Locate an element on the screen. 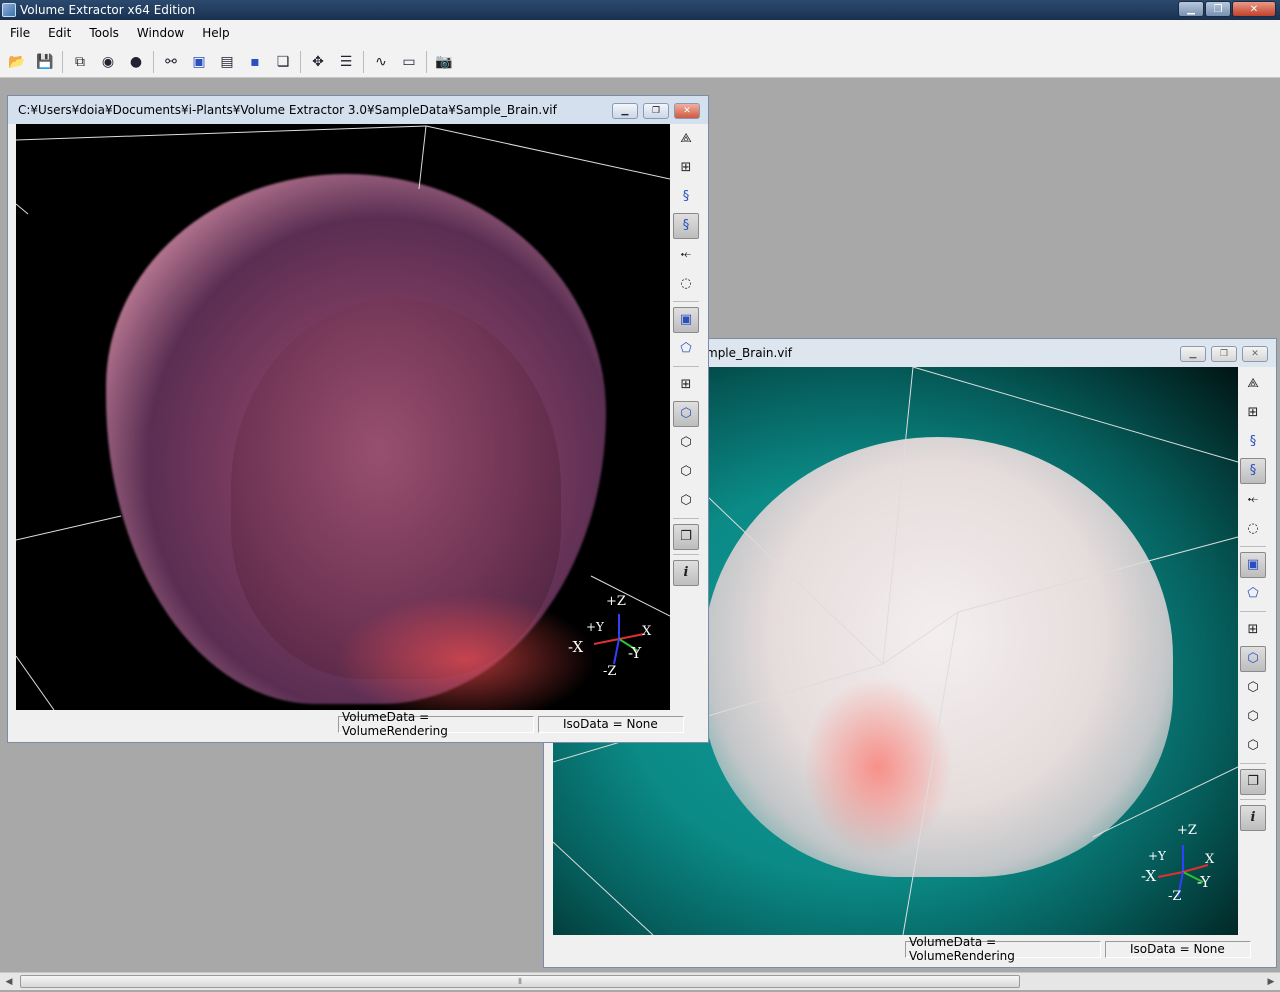  move-icon: ✥ is located at coordinates (318, 62).